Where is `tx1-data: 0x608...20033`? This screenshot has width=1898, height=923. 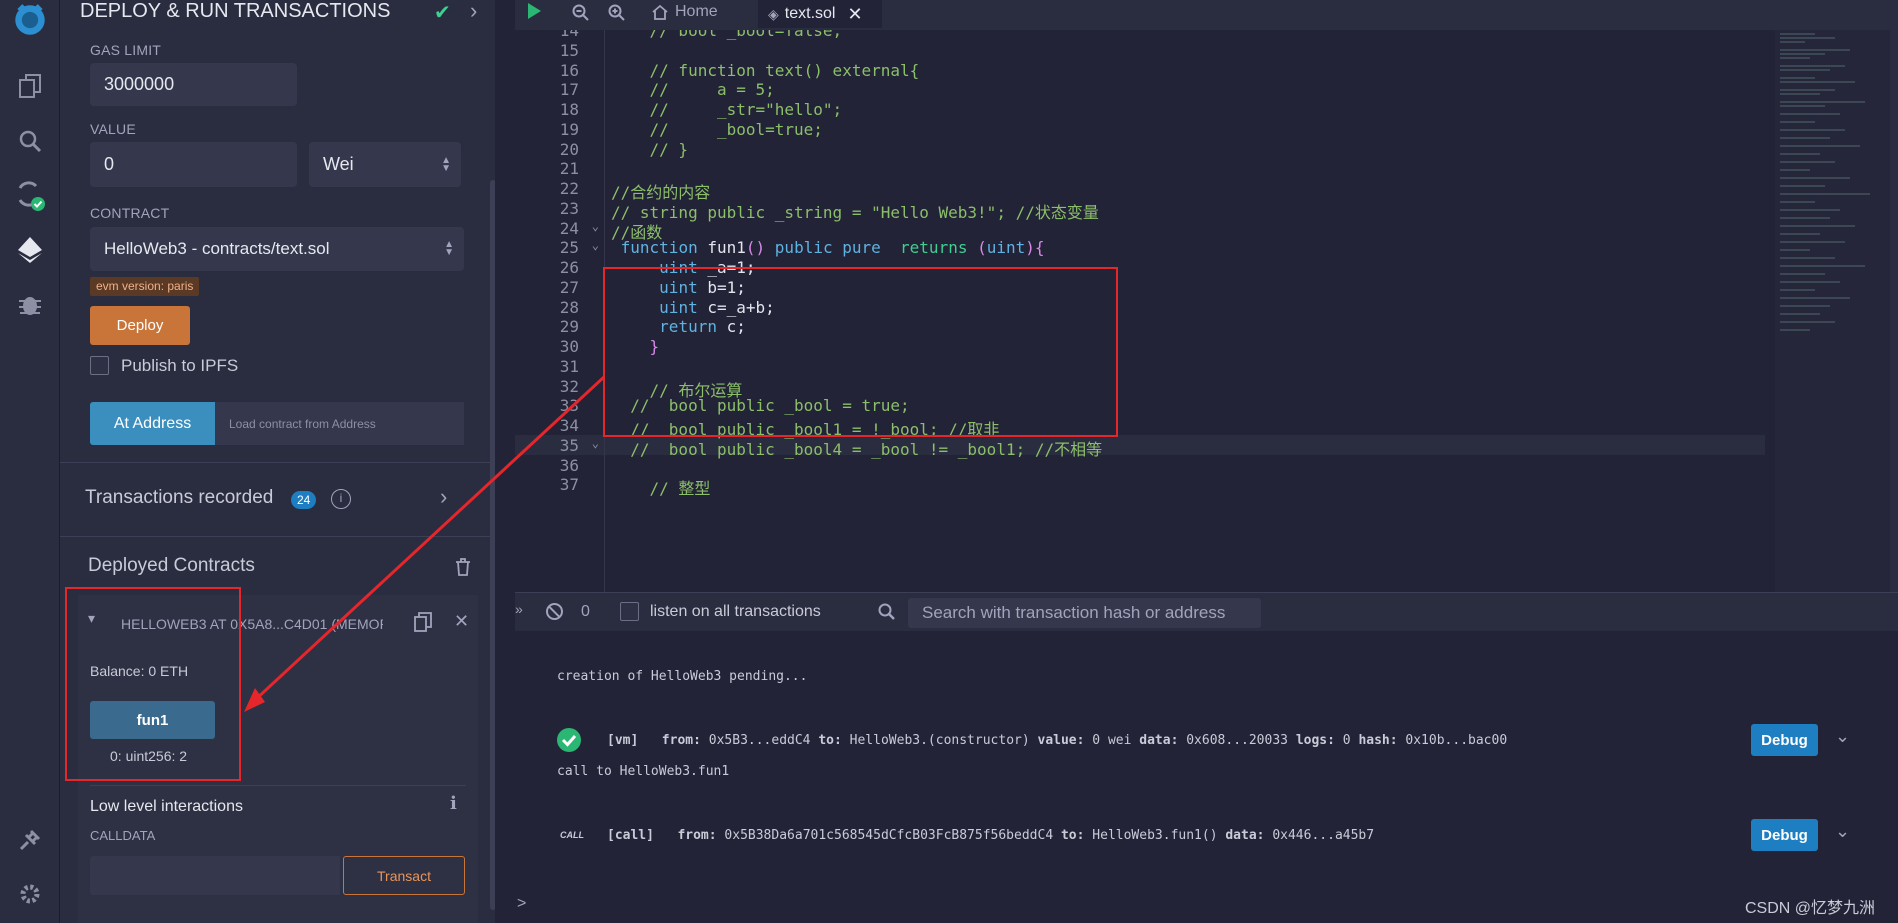 tx1-data: 0x608...20033 is located at coordinates (1237, 740).